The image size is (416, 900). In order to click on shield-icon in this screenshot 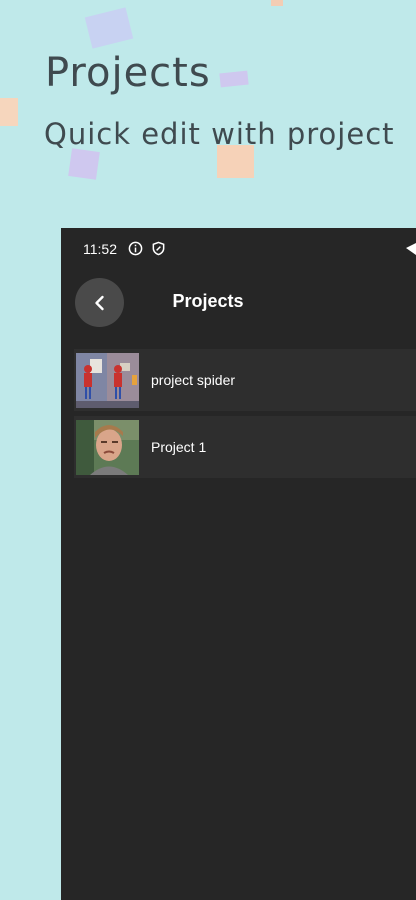, I will do `click(158, 248)`.